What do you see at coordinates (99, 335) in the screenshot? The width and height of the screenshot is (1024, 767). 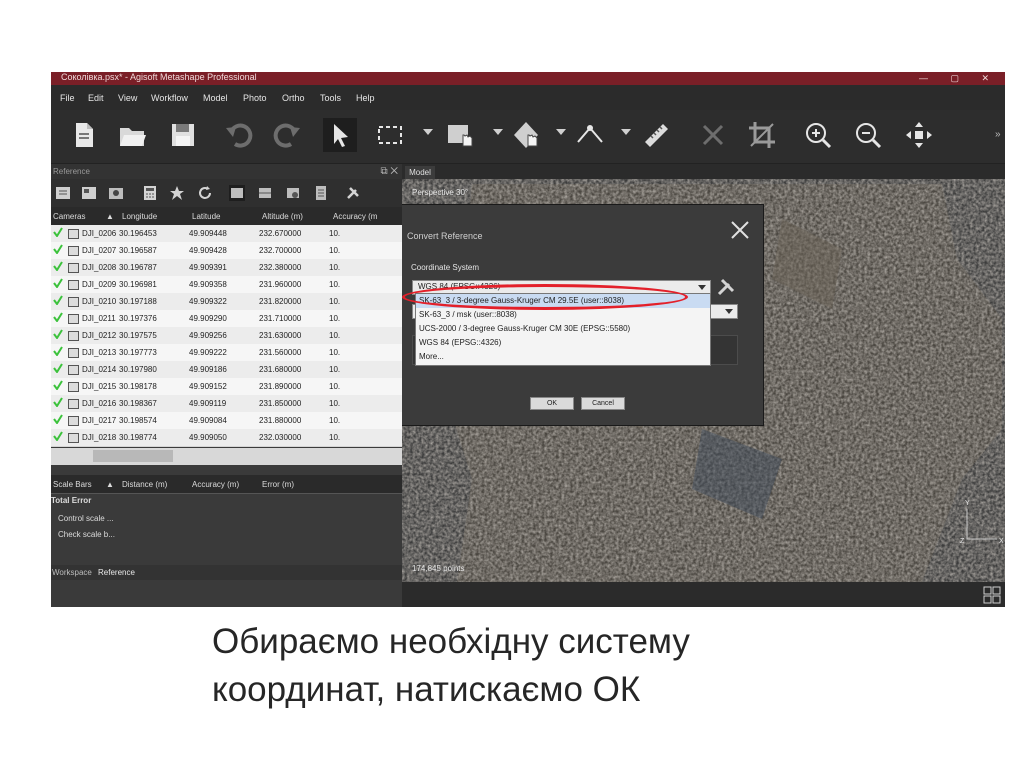 I see `camera-label: DJI_0212` at bounding box center [99, 335].